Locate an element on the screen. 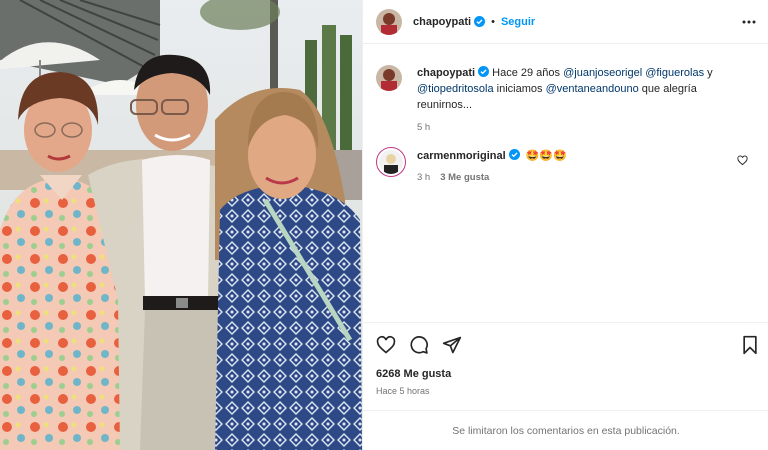 This screenshot has height=450, width=768. comment-like-heart-icon is located at coordinates (742, 160).